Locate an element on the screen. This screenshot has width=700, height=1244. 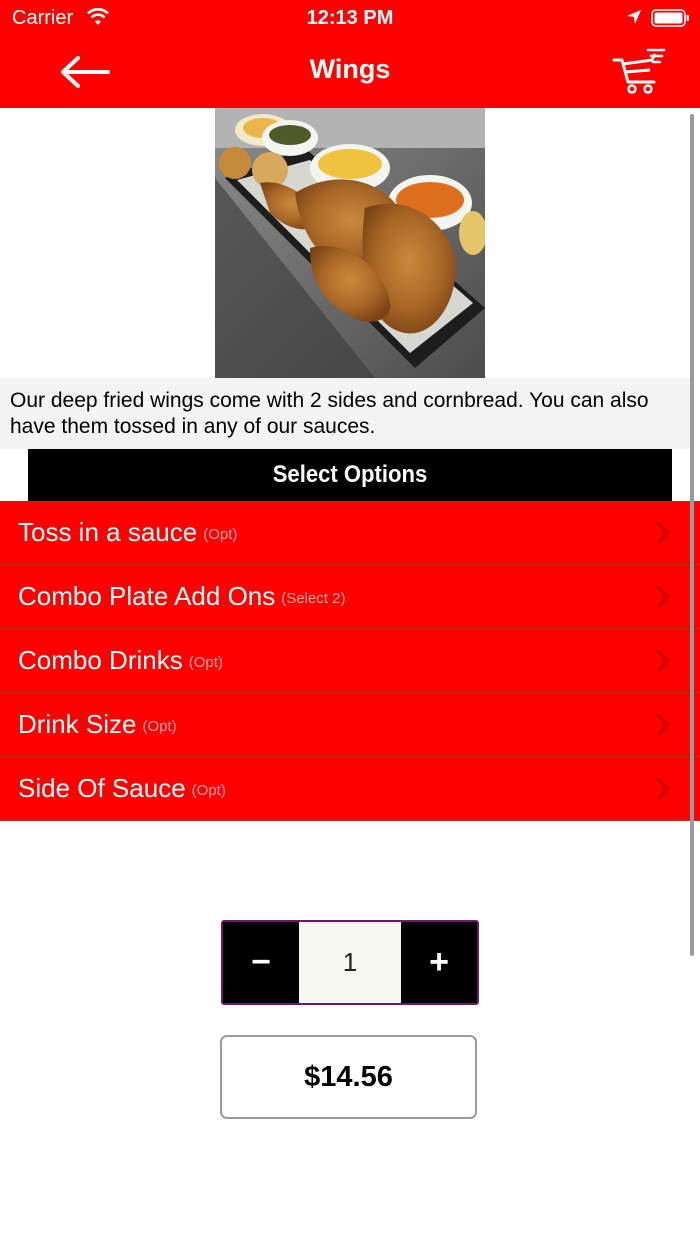
scrollbar is located at coordinates (692, 535).